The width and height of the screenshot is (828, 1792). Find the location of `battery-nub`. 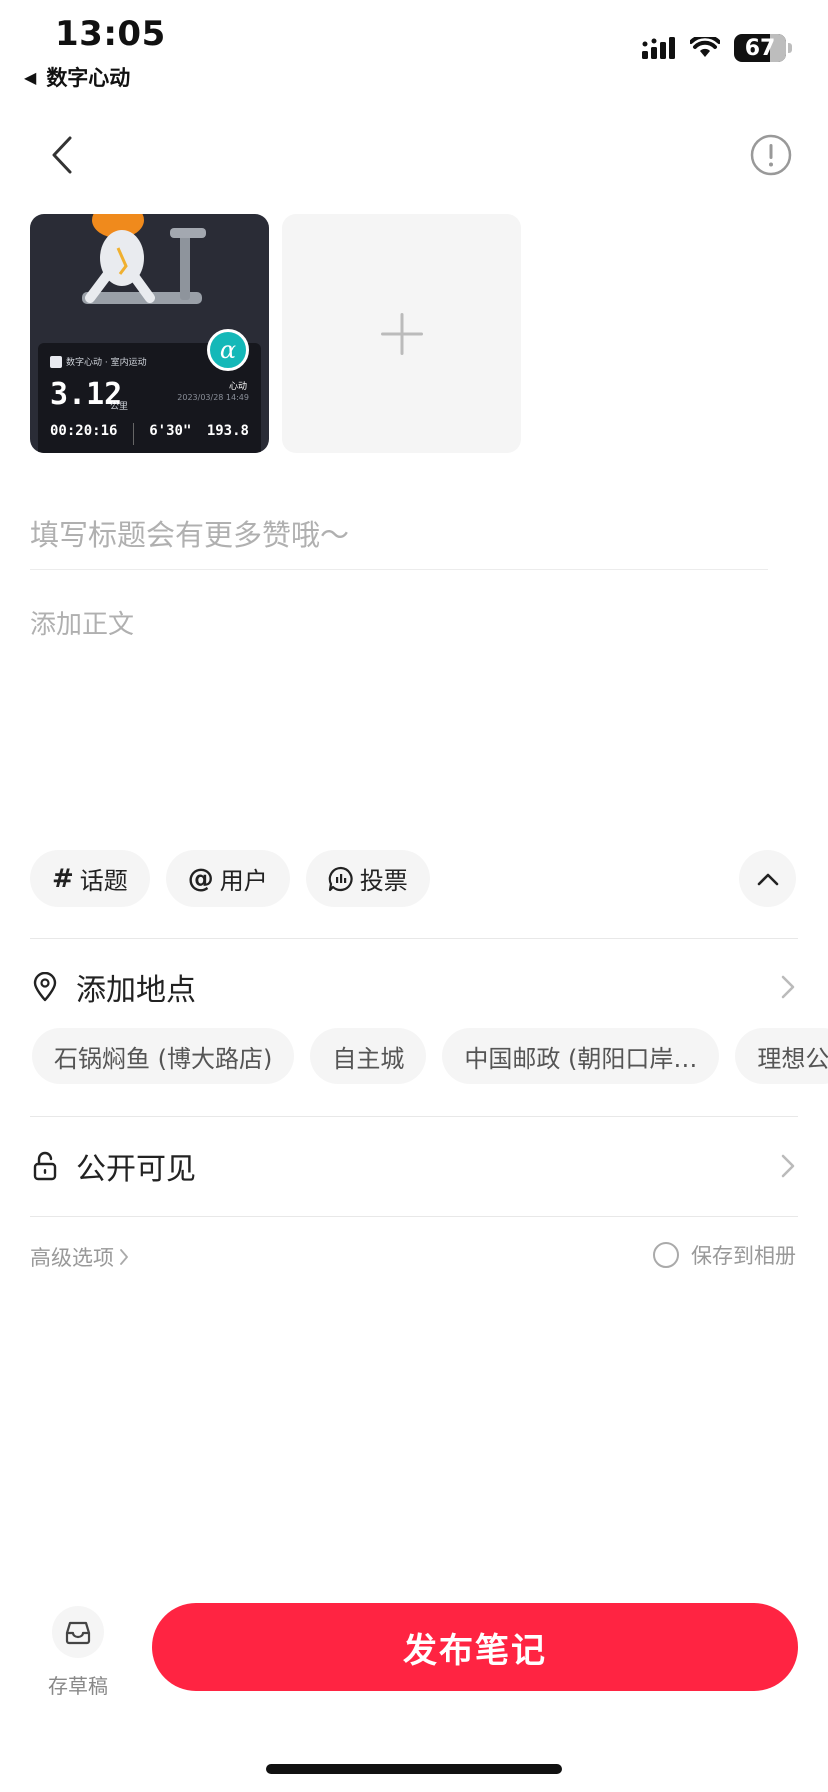

battery-nub is located at coordinates (790, 48).